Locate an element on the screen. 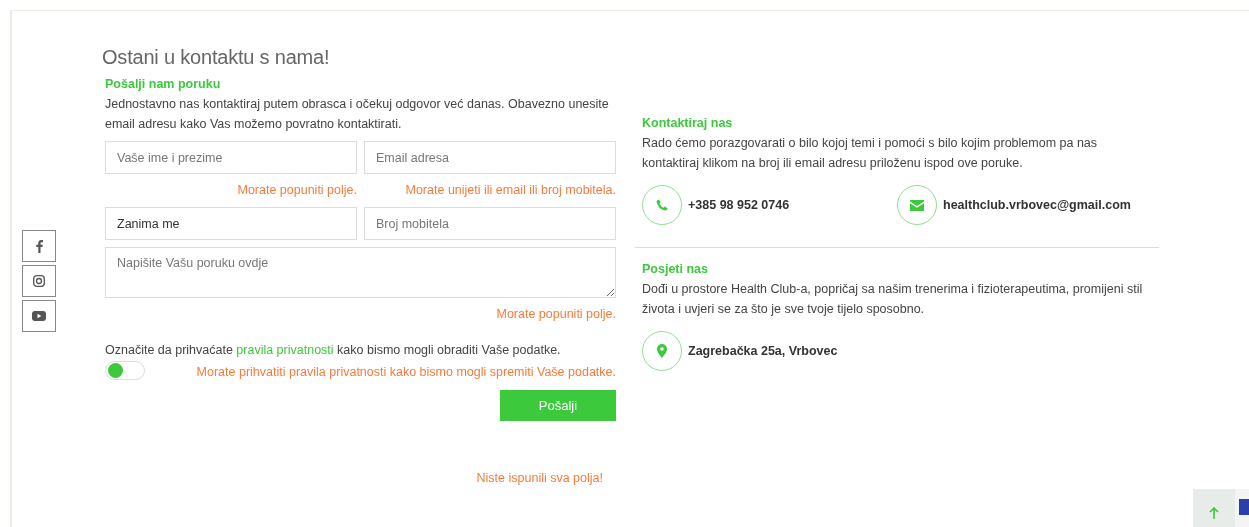 This screenshot has height=527, width=1249. section-text: Dođi u prostore Health Club-a, popričaj sa našim trenerima i fizioterapeutima, promijeni stil života i uvjeri se za što je sve tvoje tijelo sposobno. is located at coordinates (893, 299).